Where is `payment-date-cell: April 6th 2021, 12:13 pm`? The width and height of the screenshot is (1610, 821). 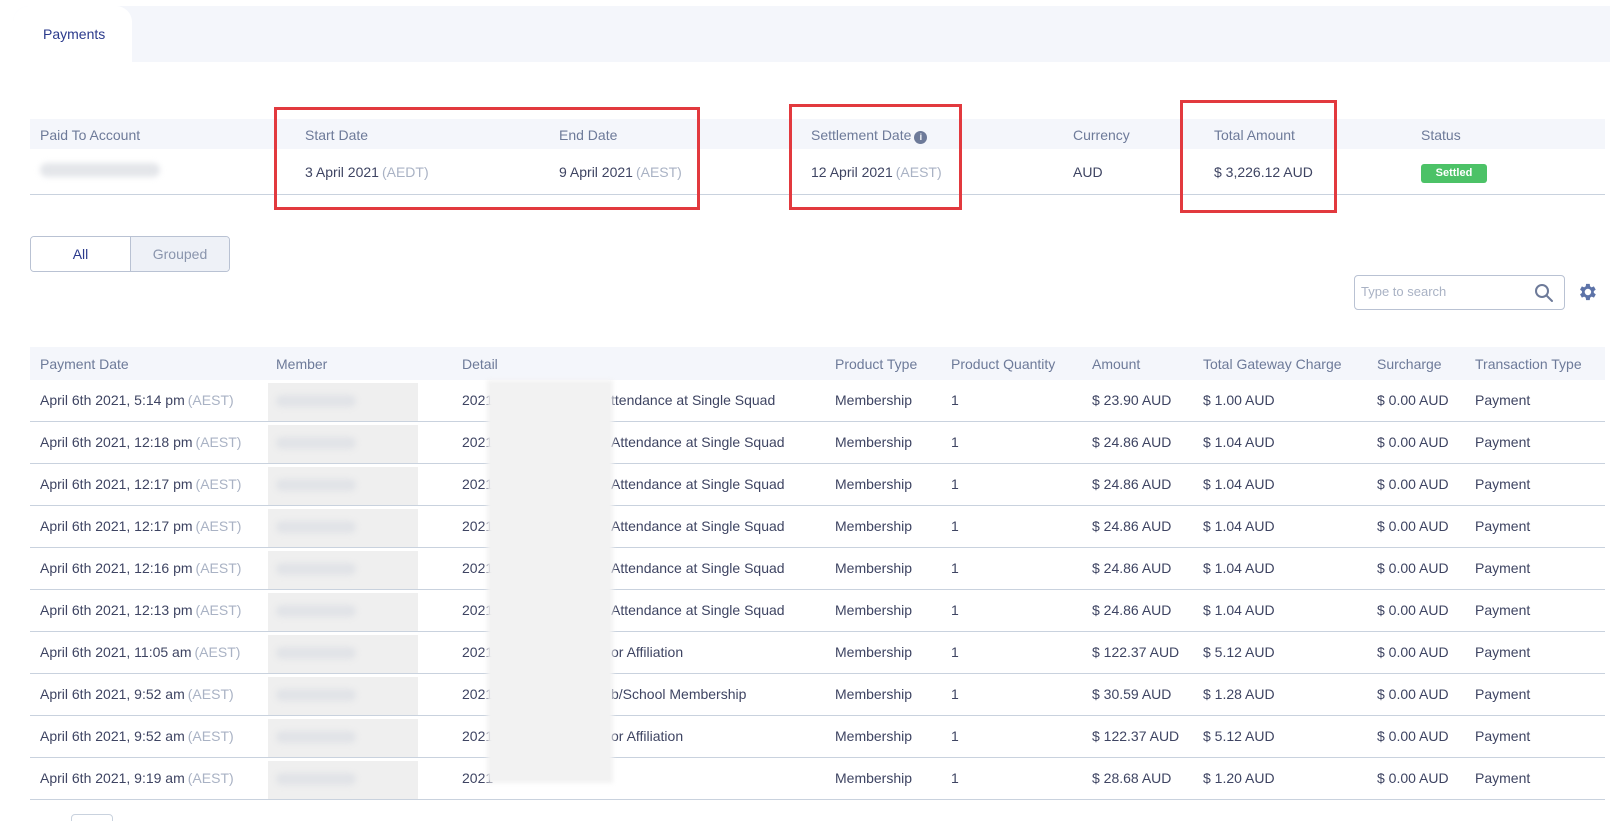 payment-date-cell: April 6th 2021, 12:13 pm is located at coordinates (116, 610).